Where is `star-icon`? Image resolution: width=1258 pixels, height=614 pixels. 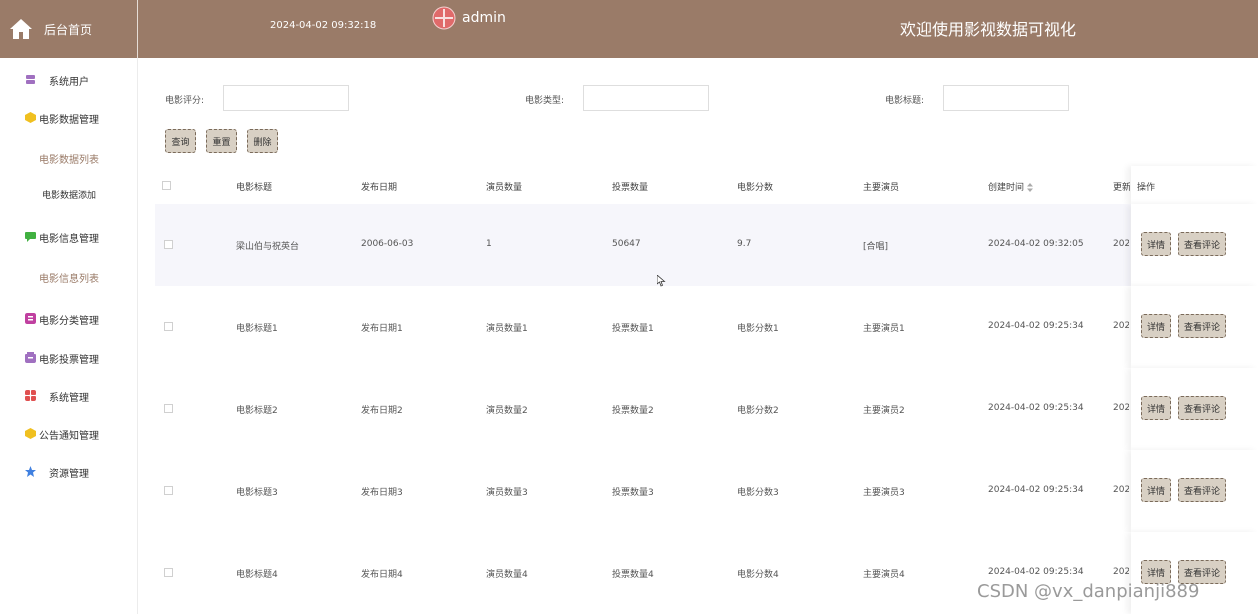 star-icon is located at coordinates (30, 471).